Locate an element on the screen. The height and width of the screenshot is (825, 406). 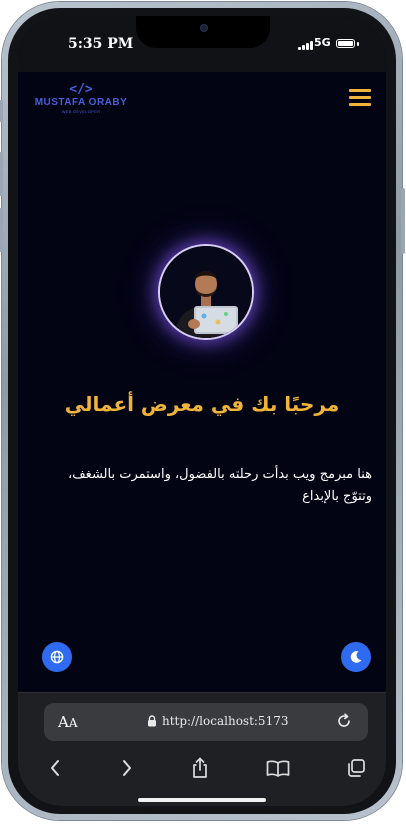
globe-icon is located at coordinates (57, 657).